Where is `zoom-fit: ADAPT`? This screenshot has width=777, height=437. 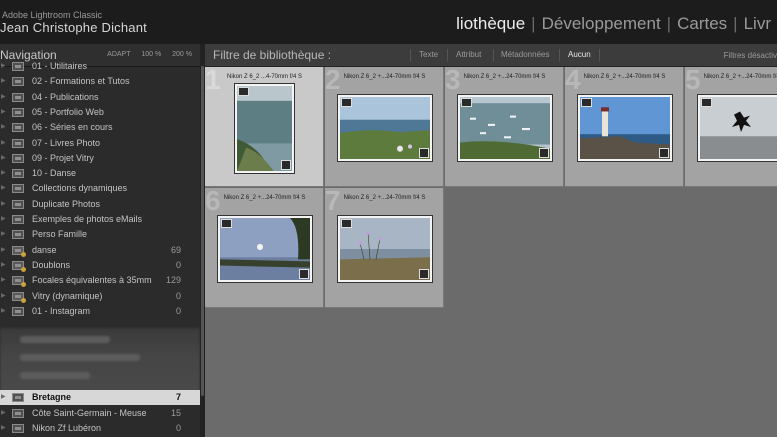
zoom-fit: ADAPT is located at coordinates (118, 54).